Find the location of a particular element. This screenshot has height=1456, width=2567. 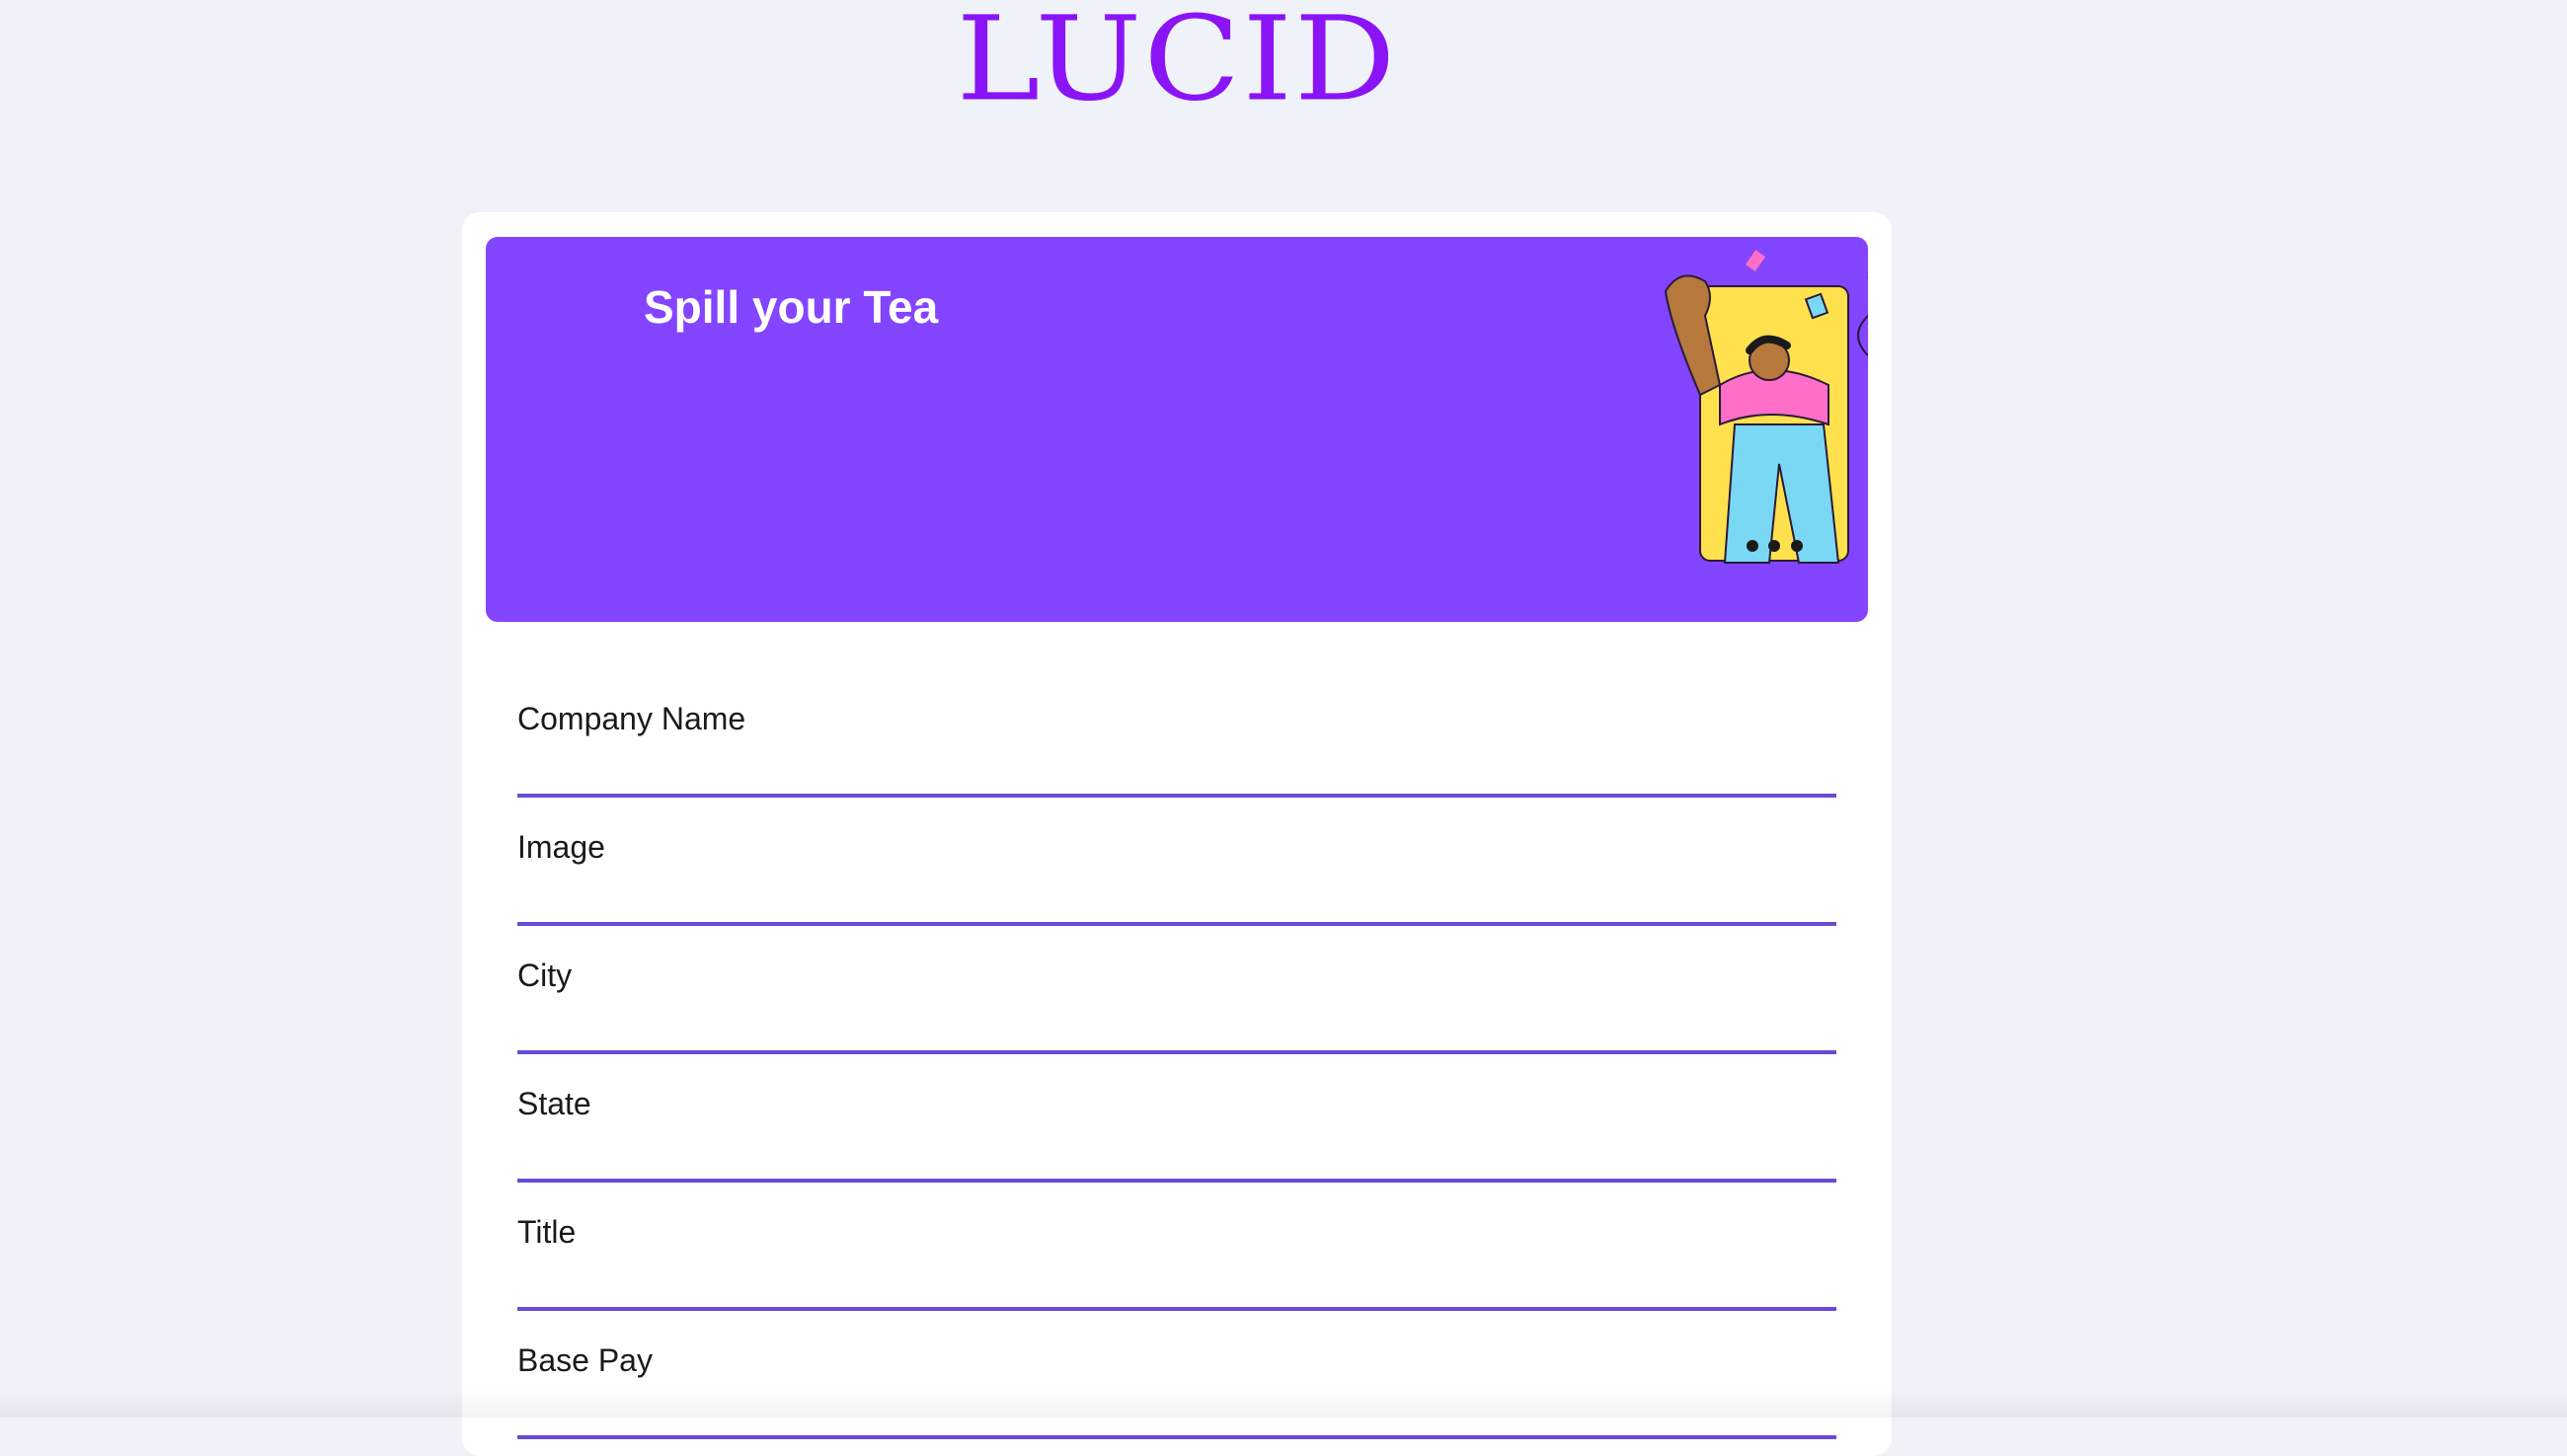

title-input is located at coordinates (1176, 1289).